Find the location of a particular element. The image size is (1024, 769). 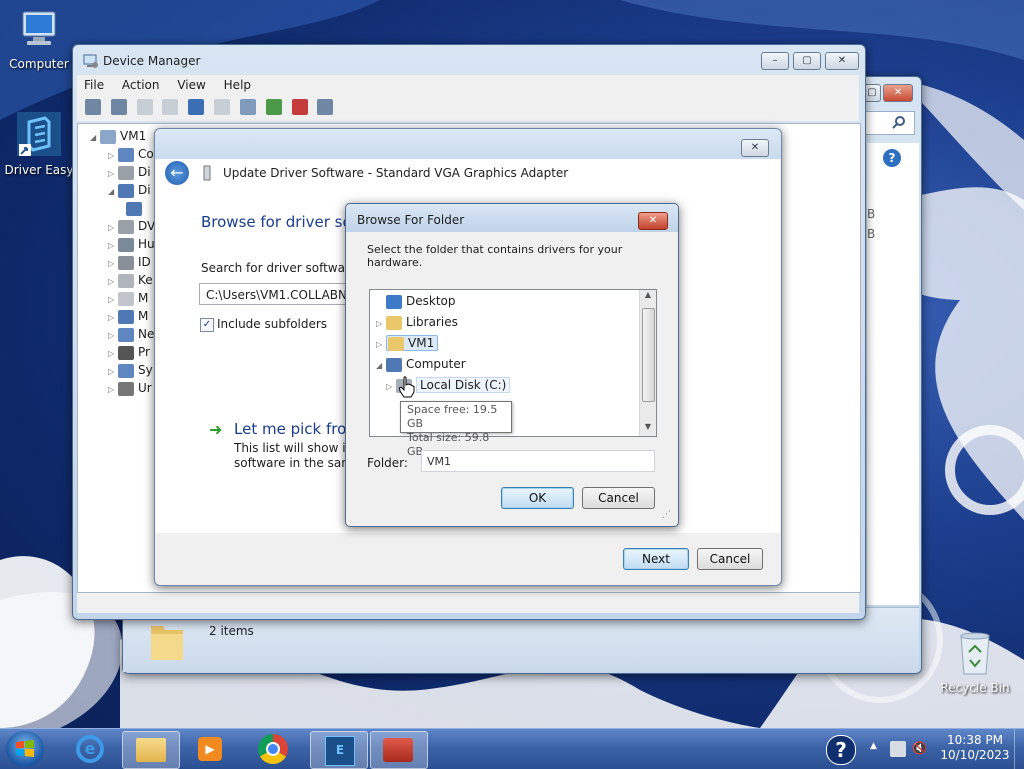

taskbar-media-player: ▶ is located at coordinates (210, 749).